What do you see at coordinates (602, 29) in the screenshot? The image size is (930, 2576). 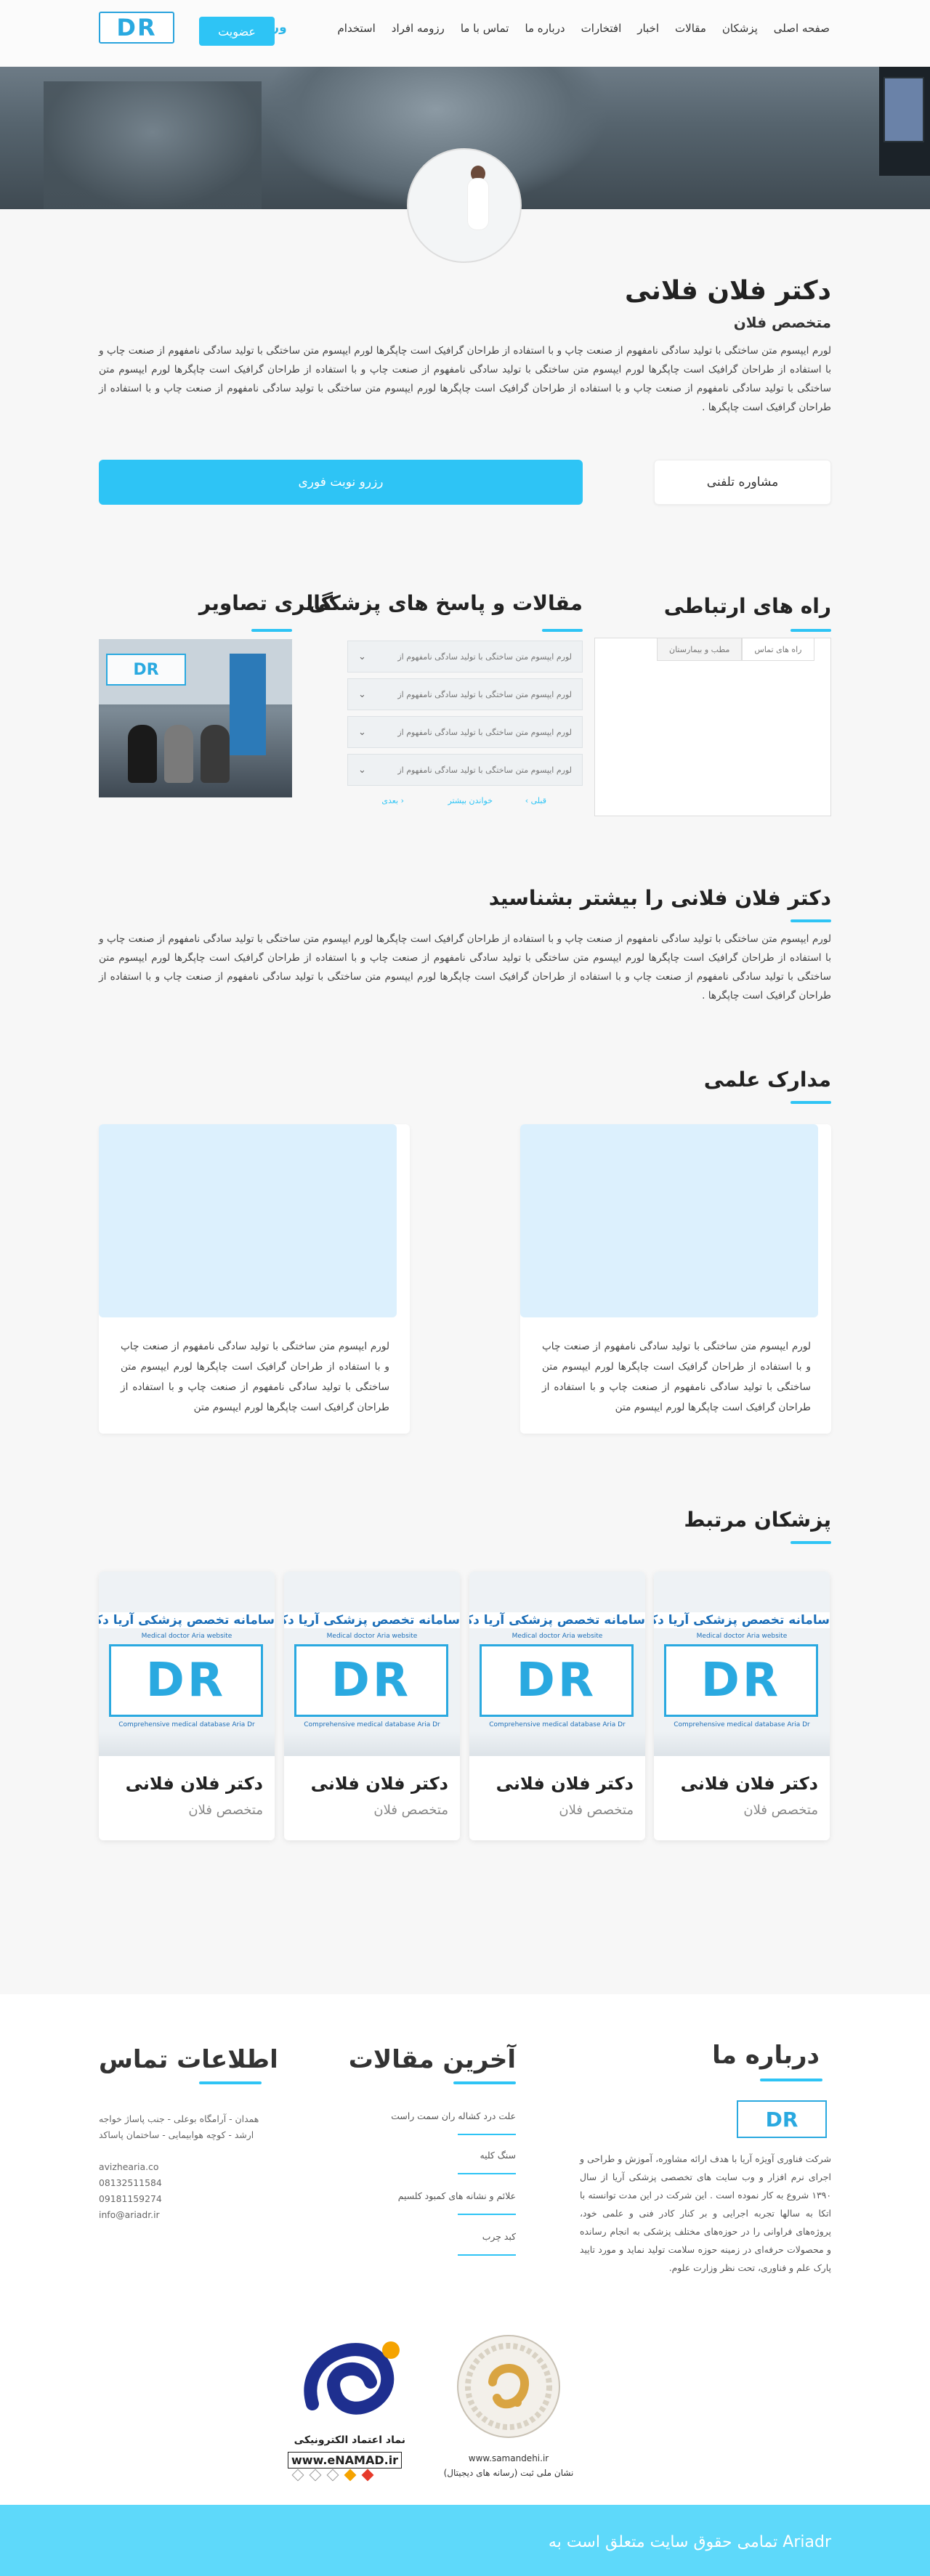 I see `nav-honors: افتخارات` at bounding box center [602, 29].